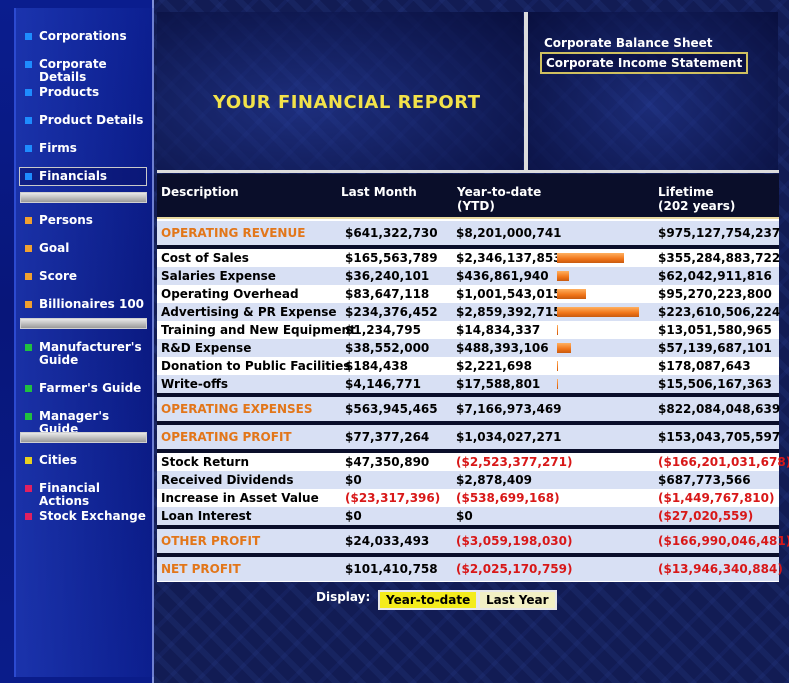 This screenshot has height=683, width=789. What do you see at coordinates (468, 171) in the screenshot?
I see `divider` at bounding box center [468, 171].